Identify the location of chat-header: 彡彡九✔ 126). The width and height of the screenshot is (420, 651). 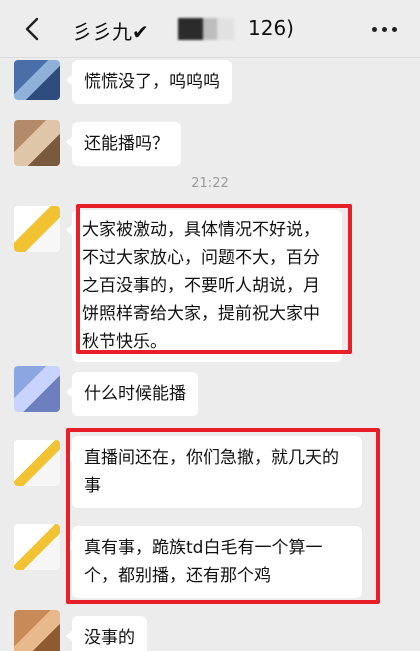
(210, 29).